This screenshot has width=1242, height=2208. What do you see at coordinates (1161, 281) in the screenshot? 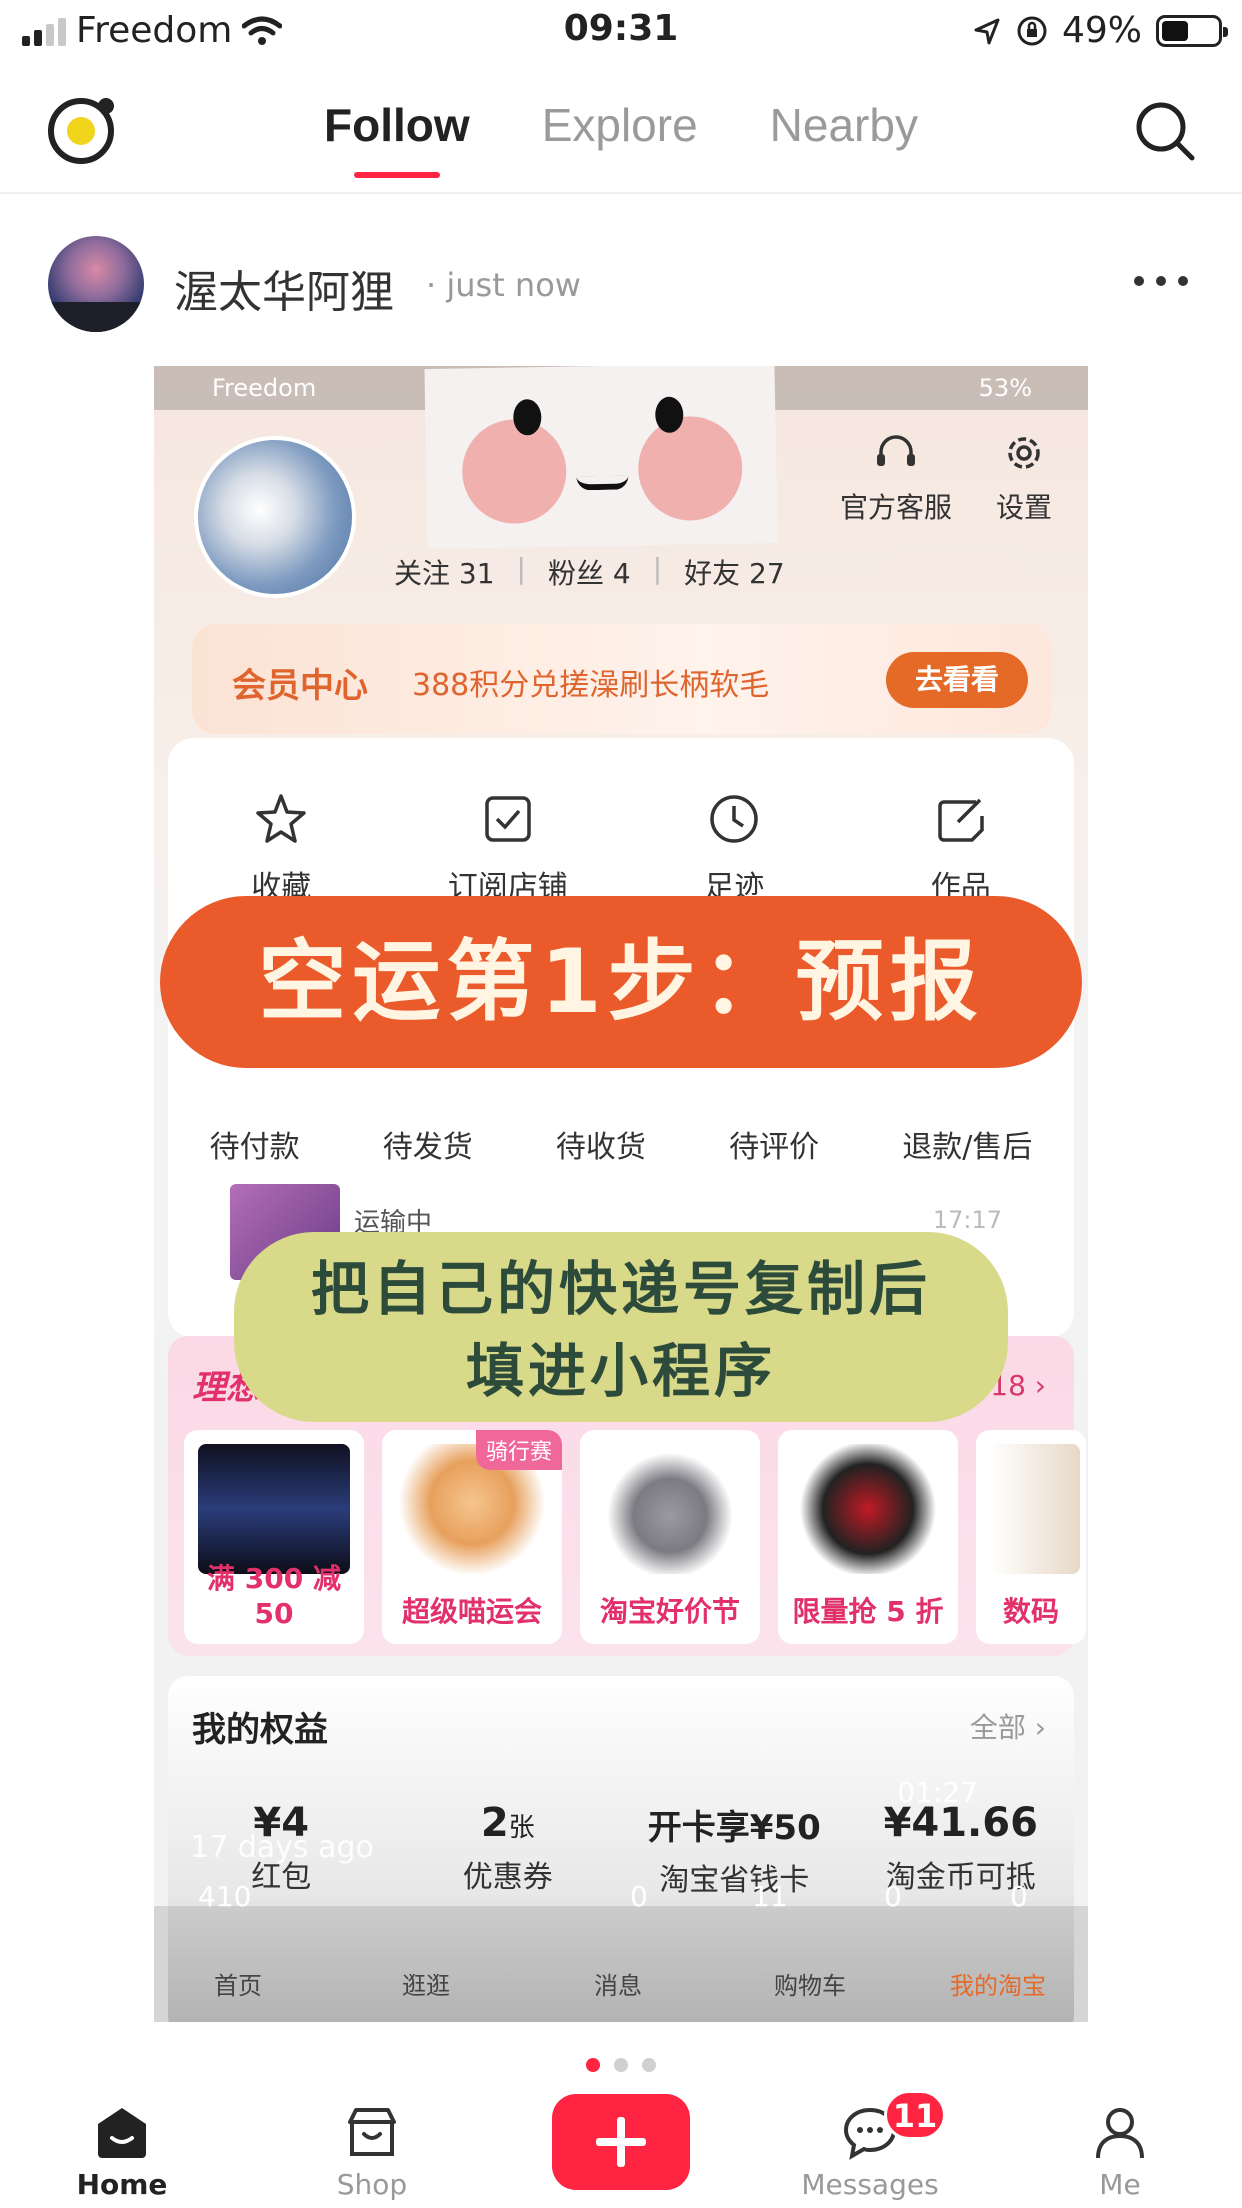
I see `more-options-icon` at bounding box center [1161, 281].